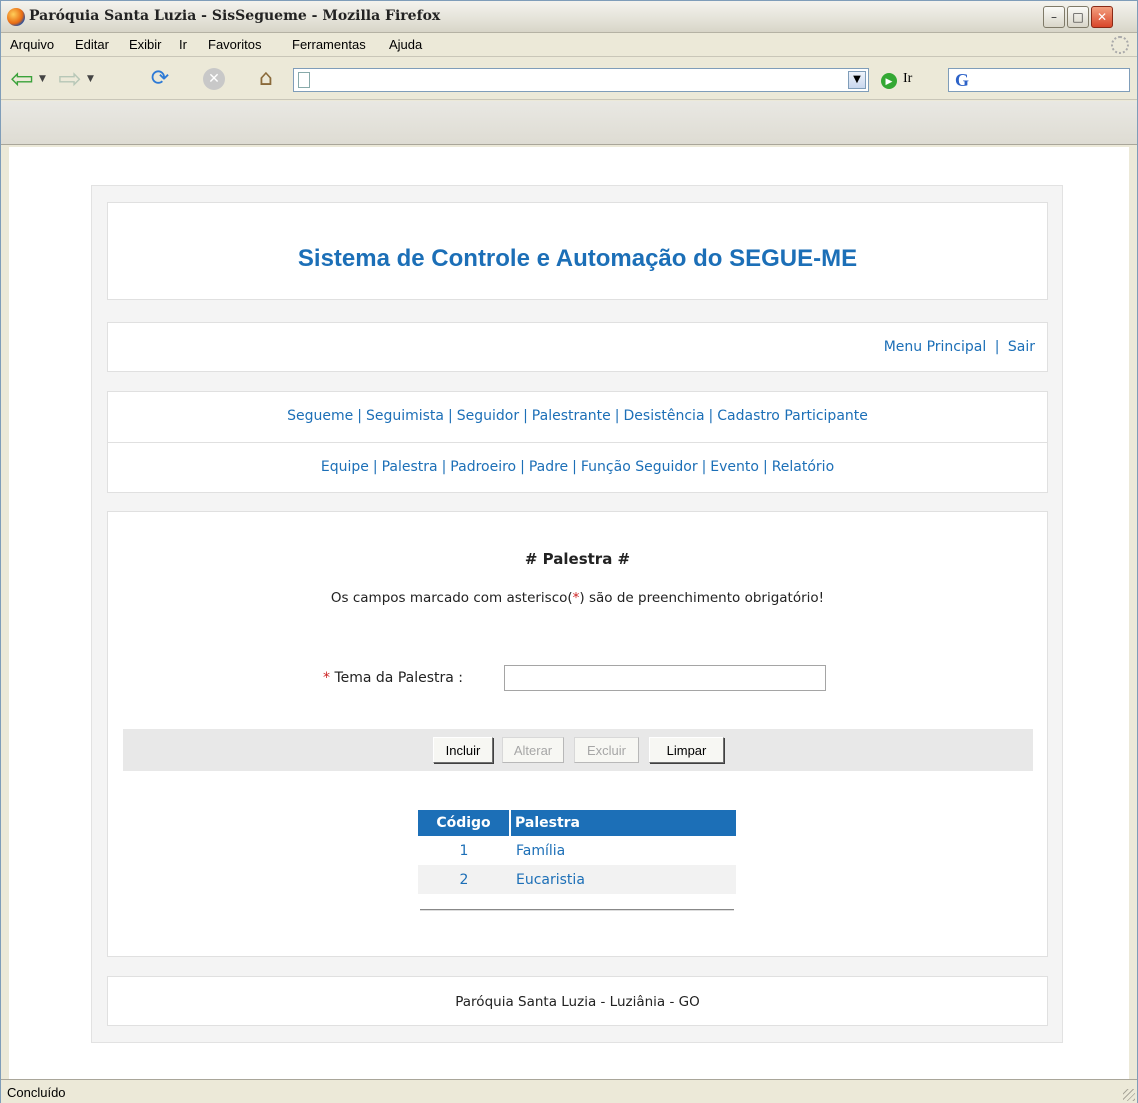 The height and width of the screenshot is (1103, 1138). What do you see at coordinates (1102, 17) in the screenshot?
I see `close-button: ✕` at bounding box center [1102, 17].